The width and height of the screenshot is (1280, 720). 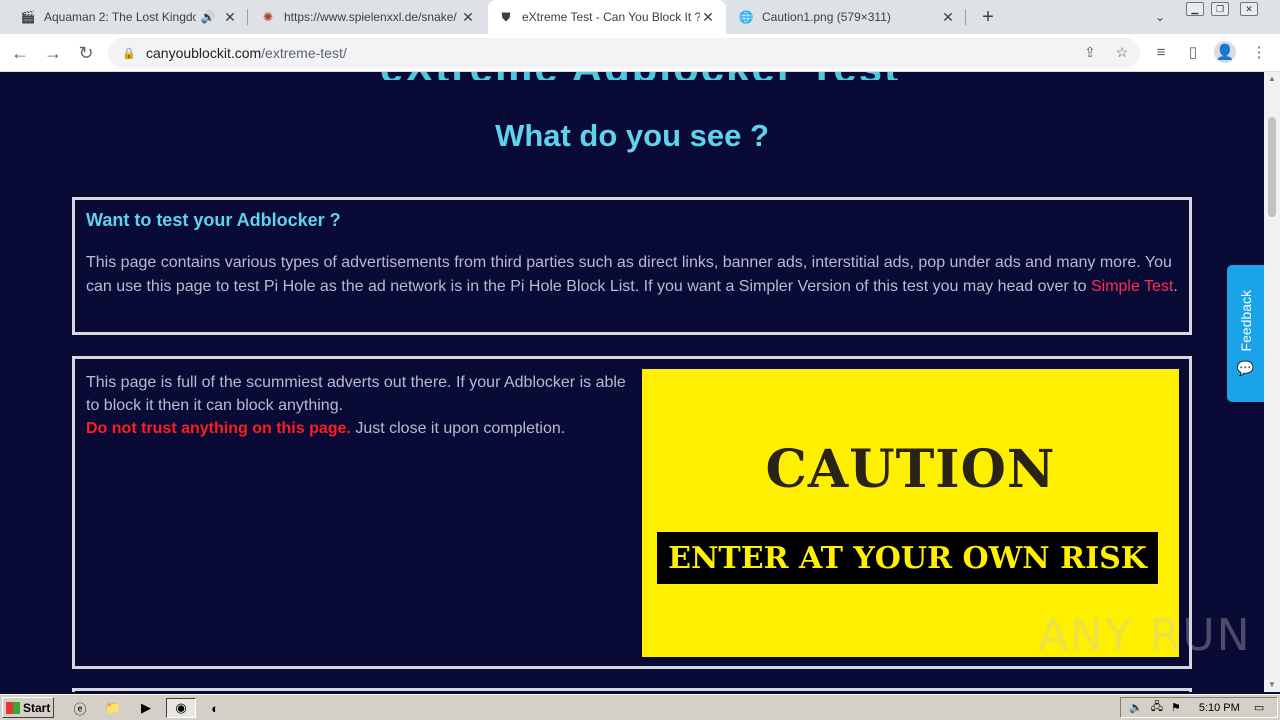 What do you see at coordinates (215, 708) in the screenshot?
I see `edge-icon: ◐` at bounding box center [215, 708].